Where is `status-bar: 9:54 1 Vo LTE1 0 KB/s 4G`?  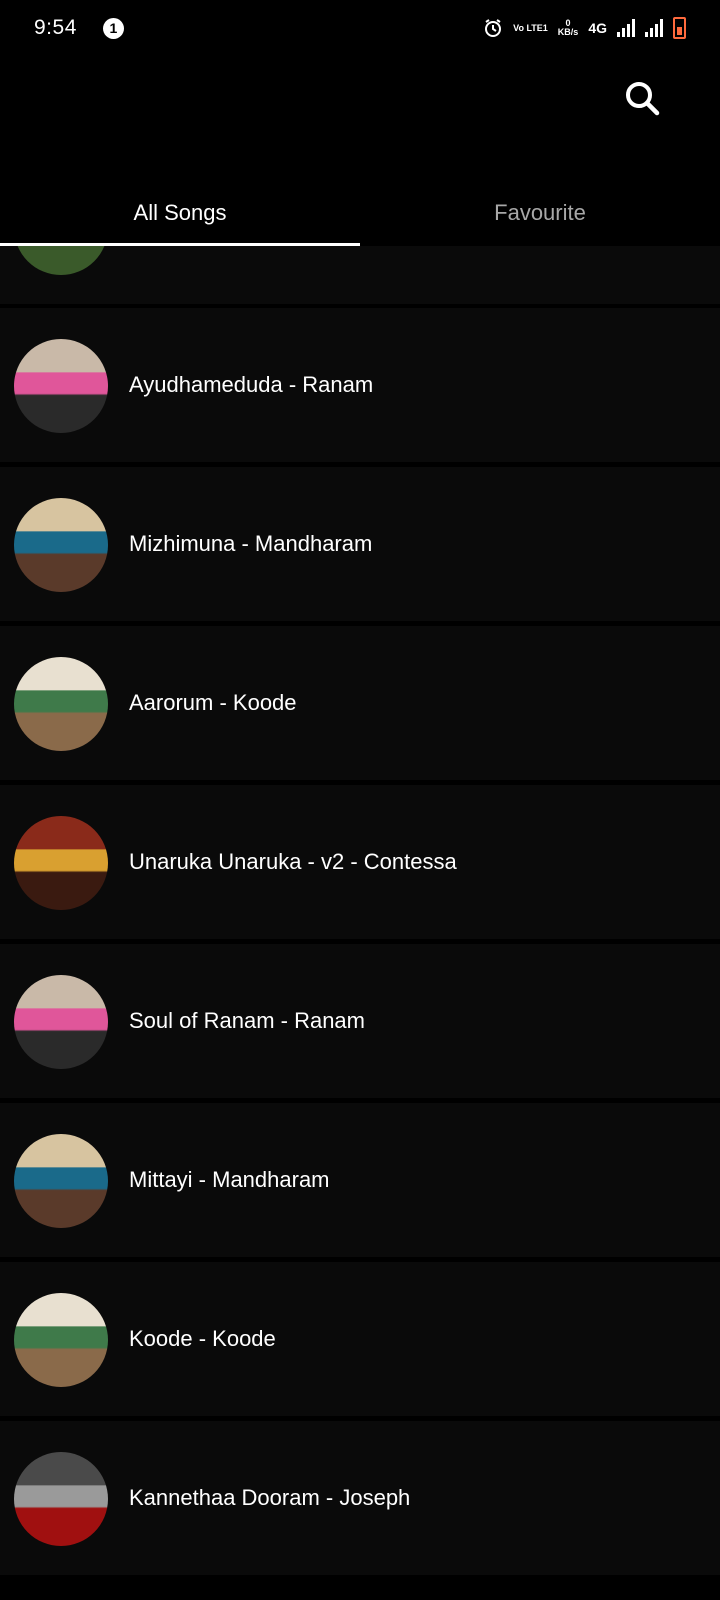 status-bar: 9:54 1 Vo LTE1 0 KB/s 4G is located at coordinates (360, 28).